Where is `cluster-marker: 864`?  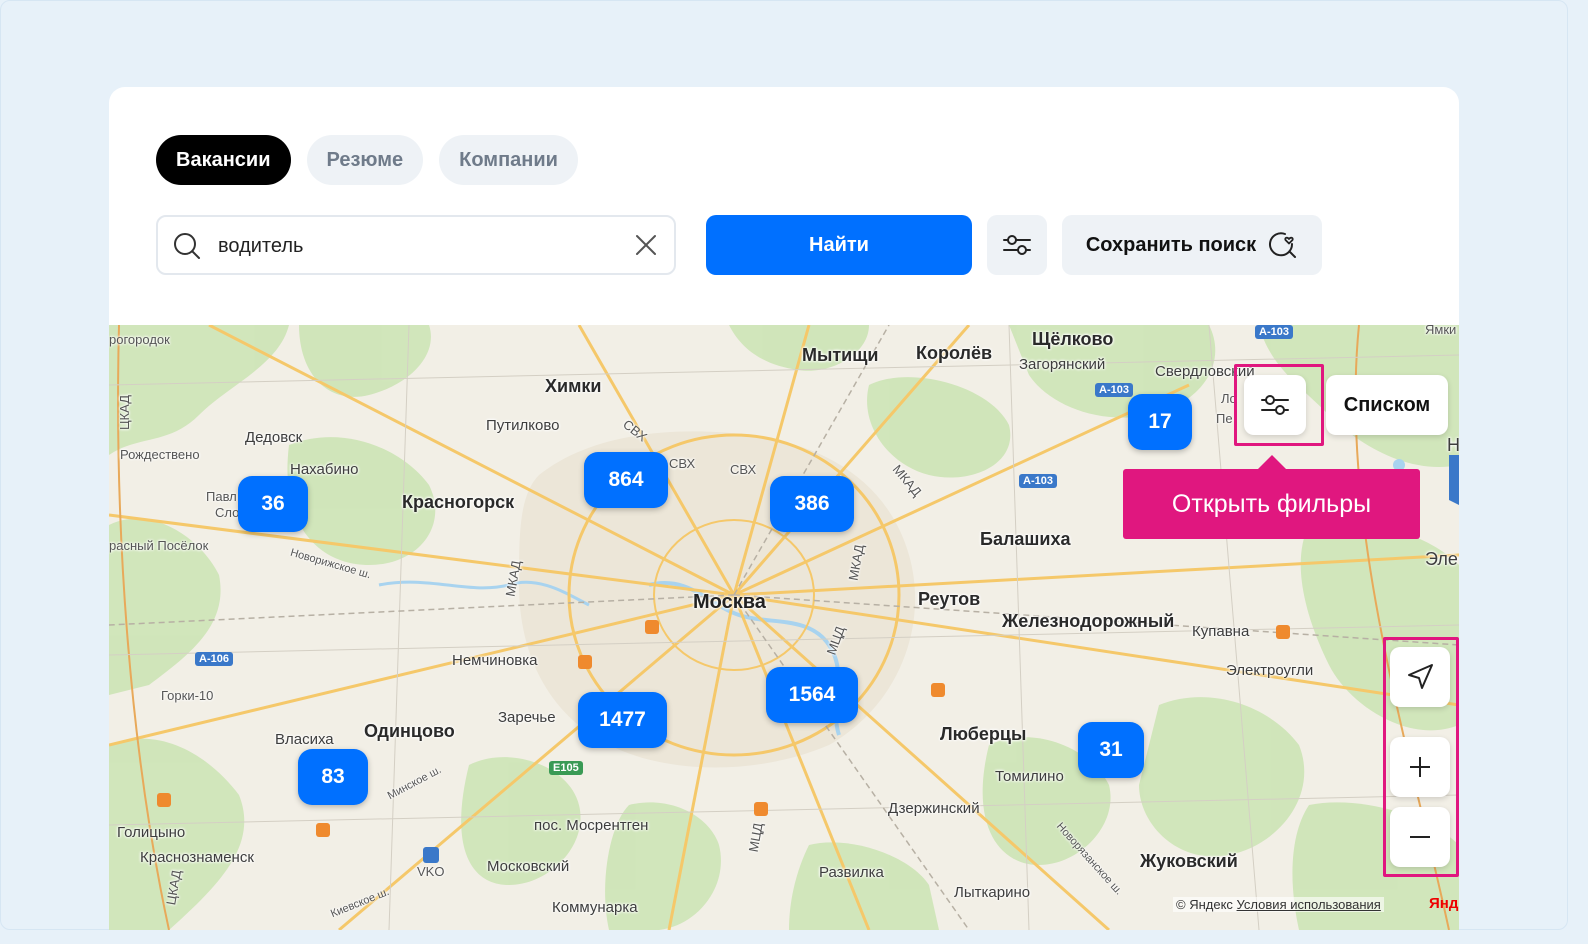
cluster-marker: 864 is located at coordinates (626, 480).